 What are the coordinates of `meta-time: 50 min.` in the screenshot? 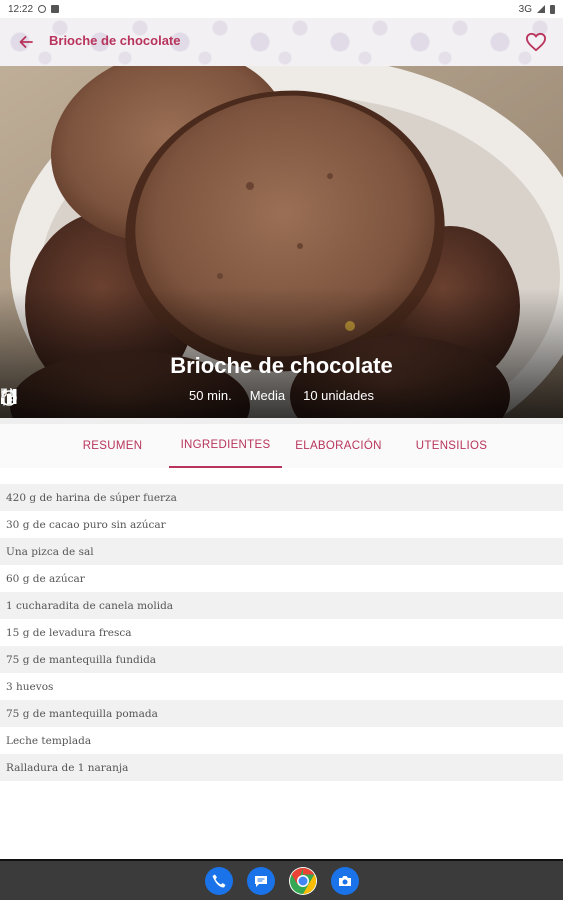 It's located at (116, 397).